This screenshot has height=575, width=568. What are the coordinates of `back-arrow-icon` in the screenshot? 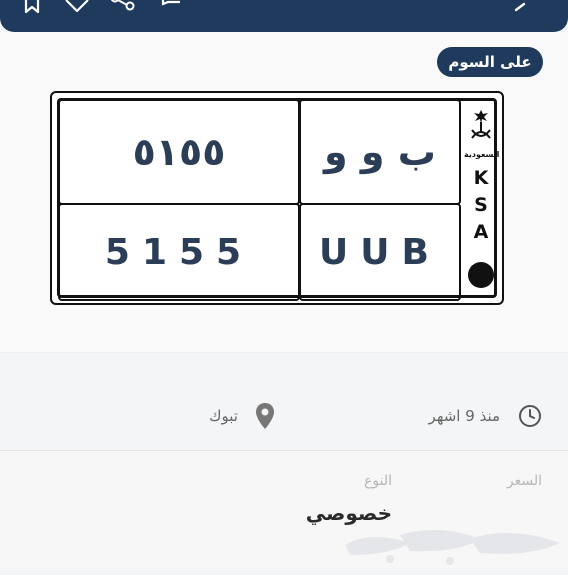 It's located at (520, 9).